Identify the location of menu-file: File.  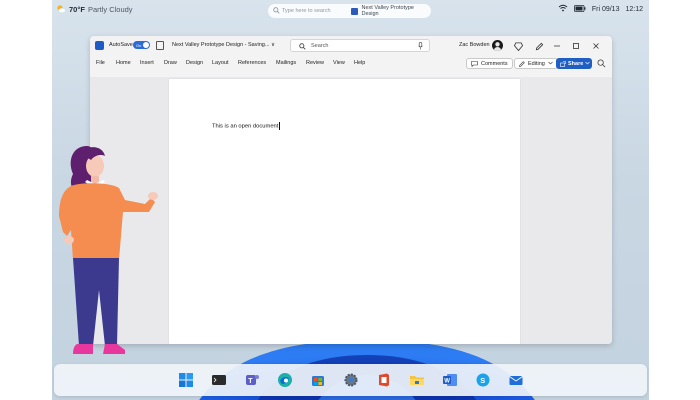
(100, 63).